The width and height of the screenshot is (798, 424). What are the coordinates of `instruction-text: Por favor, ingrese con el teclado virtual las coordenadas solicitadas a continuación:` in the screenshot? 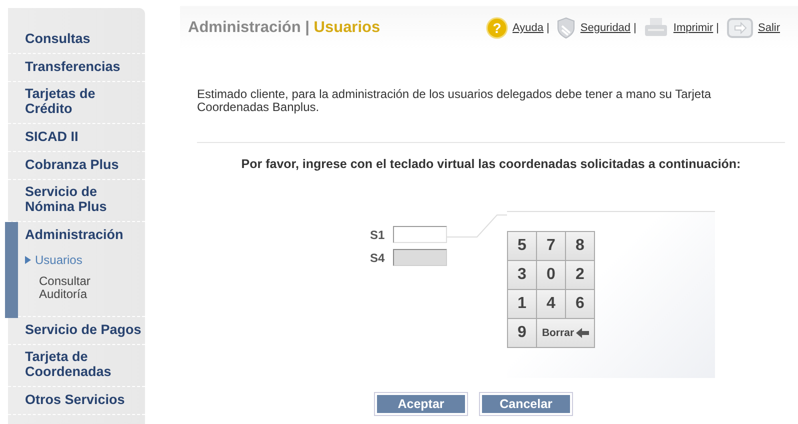 It's located at (491, 164).